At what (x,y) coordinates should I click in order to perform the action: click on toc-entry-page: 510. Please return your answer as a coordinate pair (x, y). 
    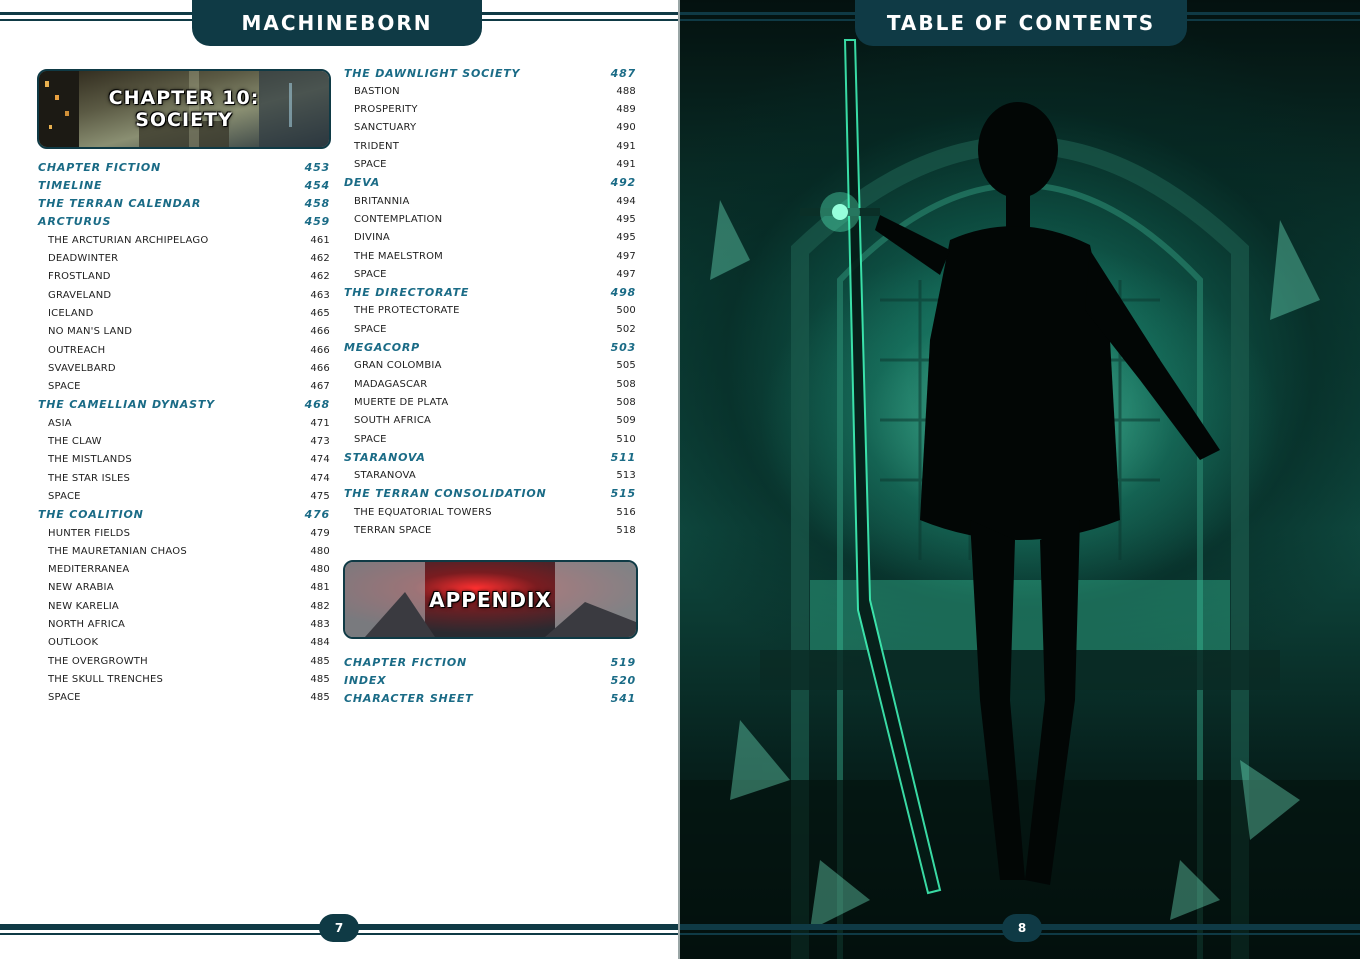
    Looking at the image, I should click on (626, 439).